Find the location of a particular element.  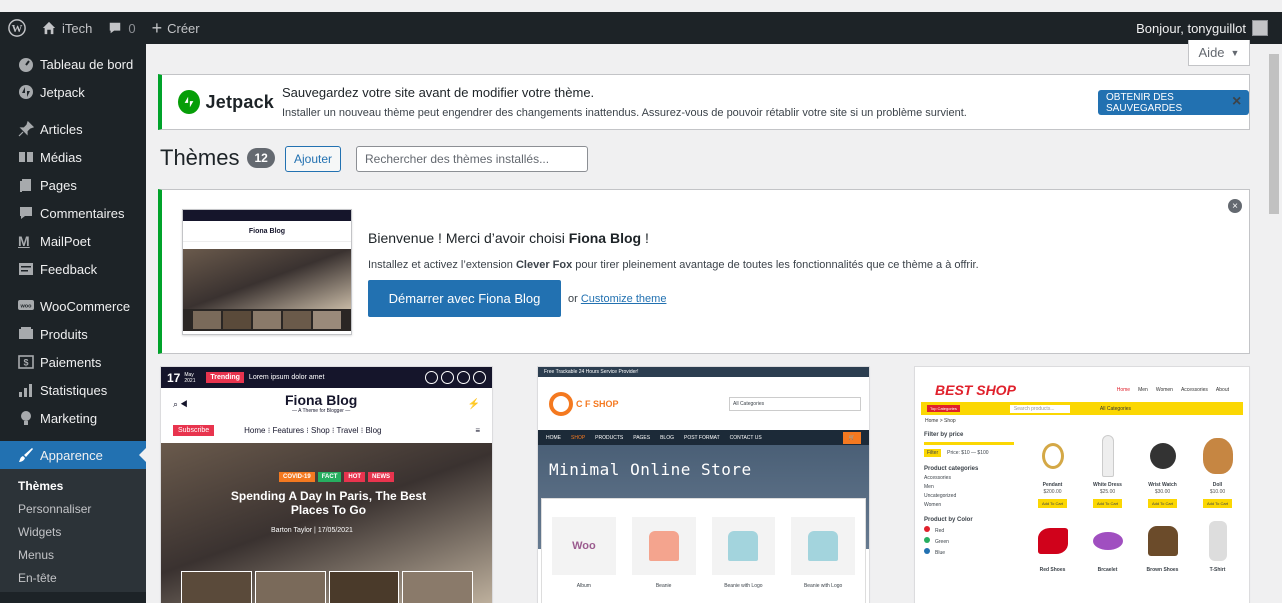

bs-color: Green is located at coordinates (969, 541).